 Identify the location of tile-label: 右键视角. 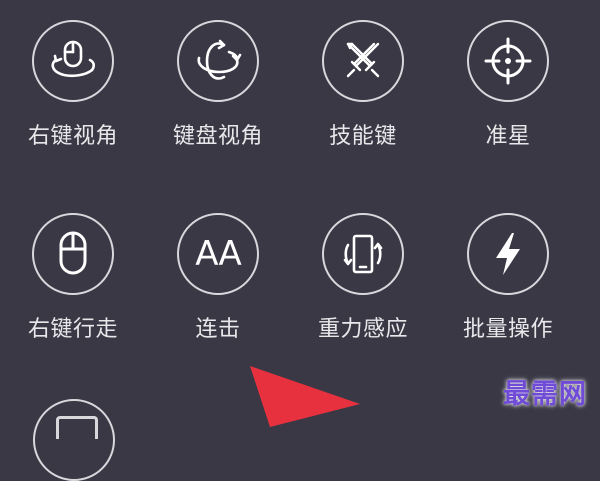
(72, 136).